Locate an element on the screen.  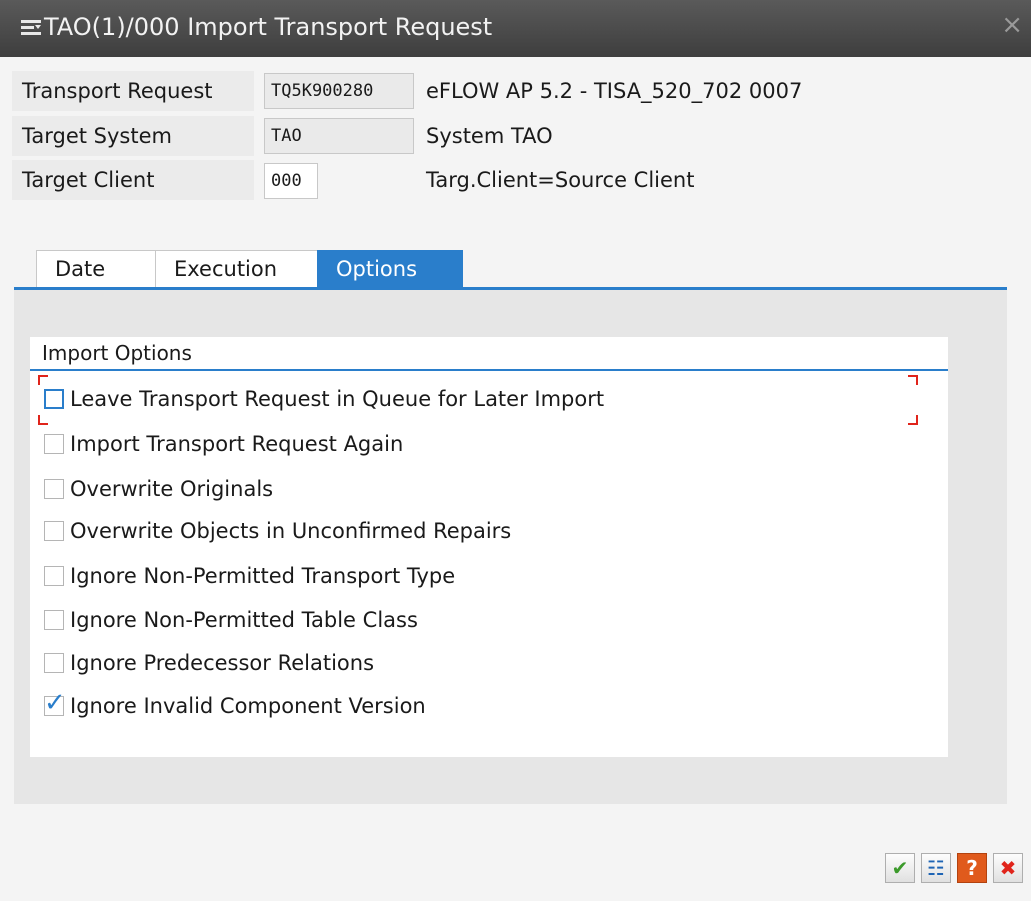
transport-request-field: TQ5K900280 is located at coordinates (339, 91).